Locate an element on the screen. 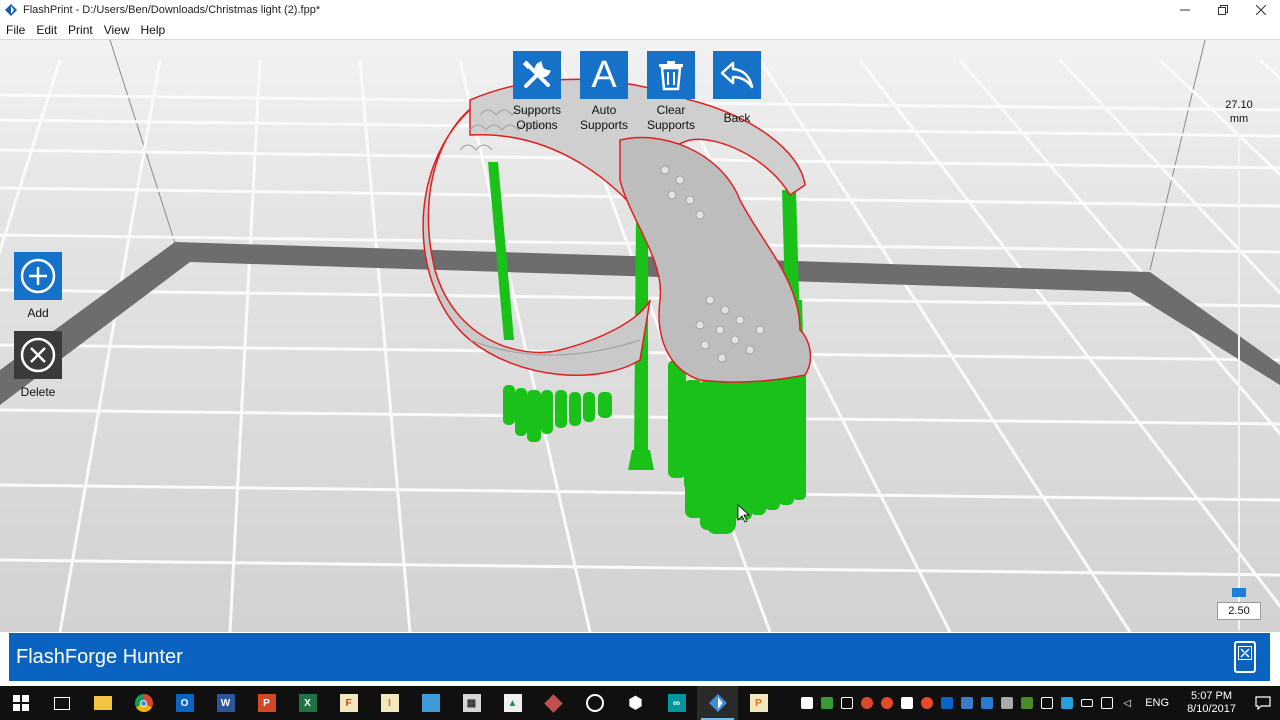  app-i-icon: I is located at coordinates (389, 703).